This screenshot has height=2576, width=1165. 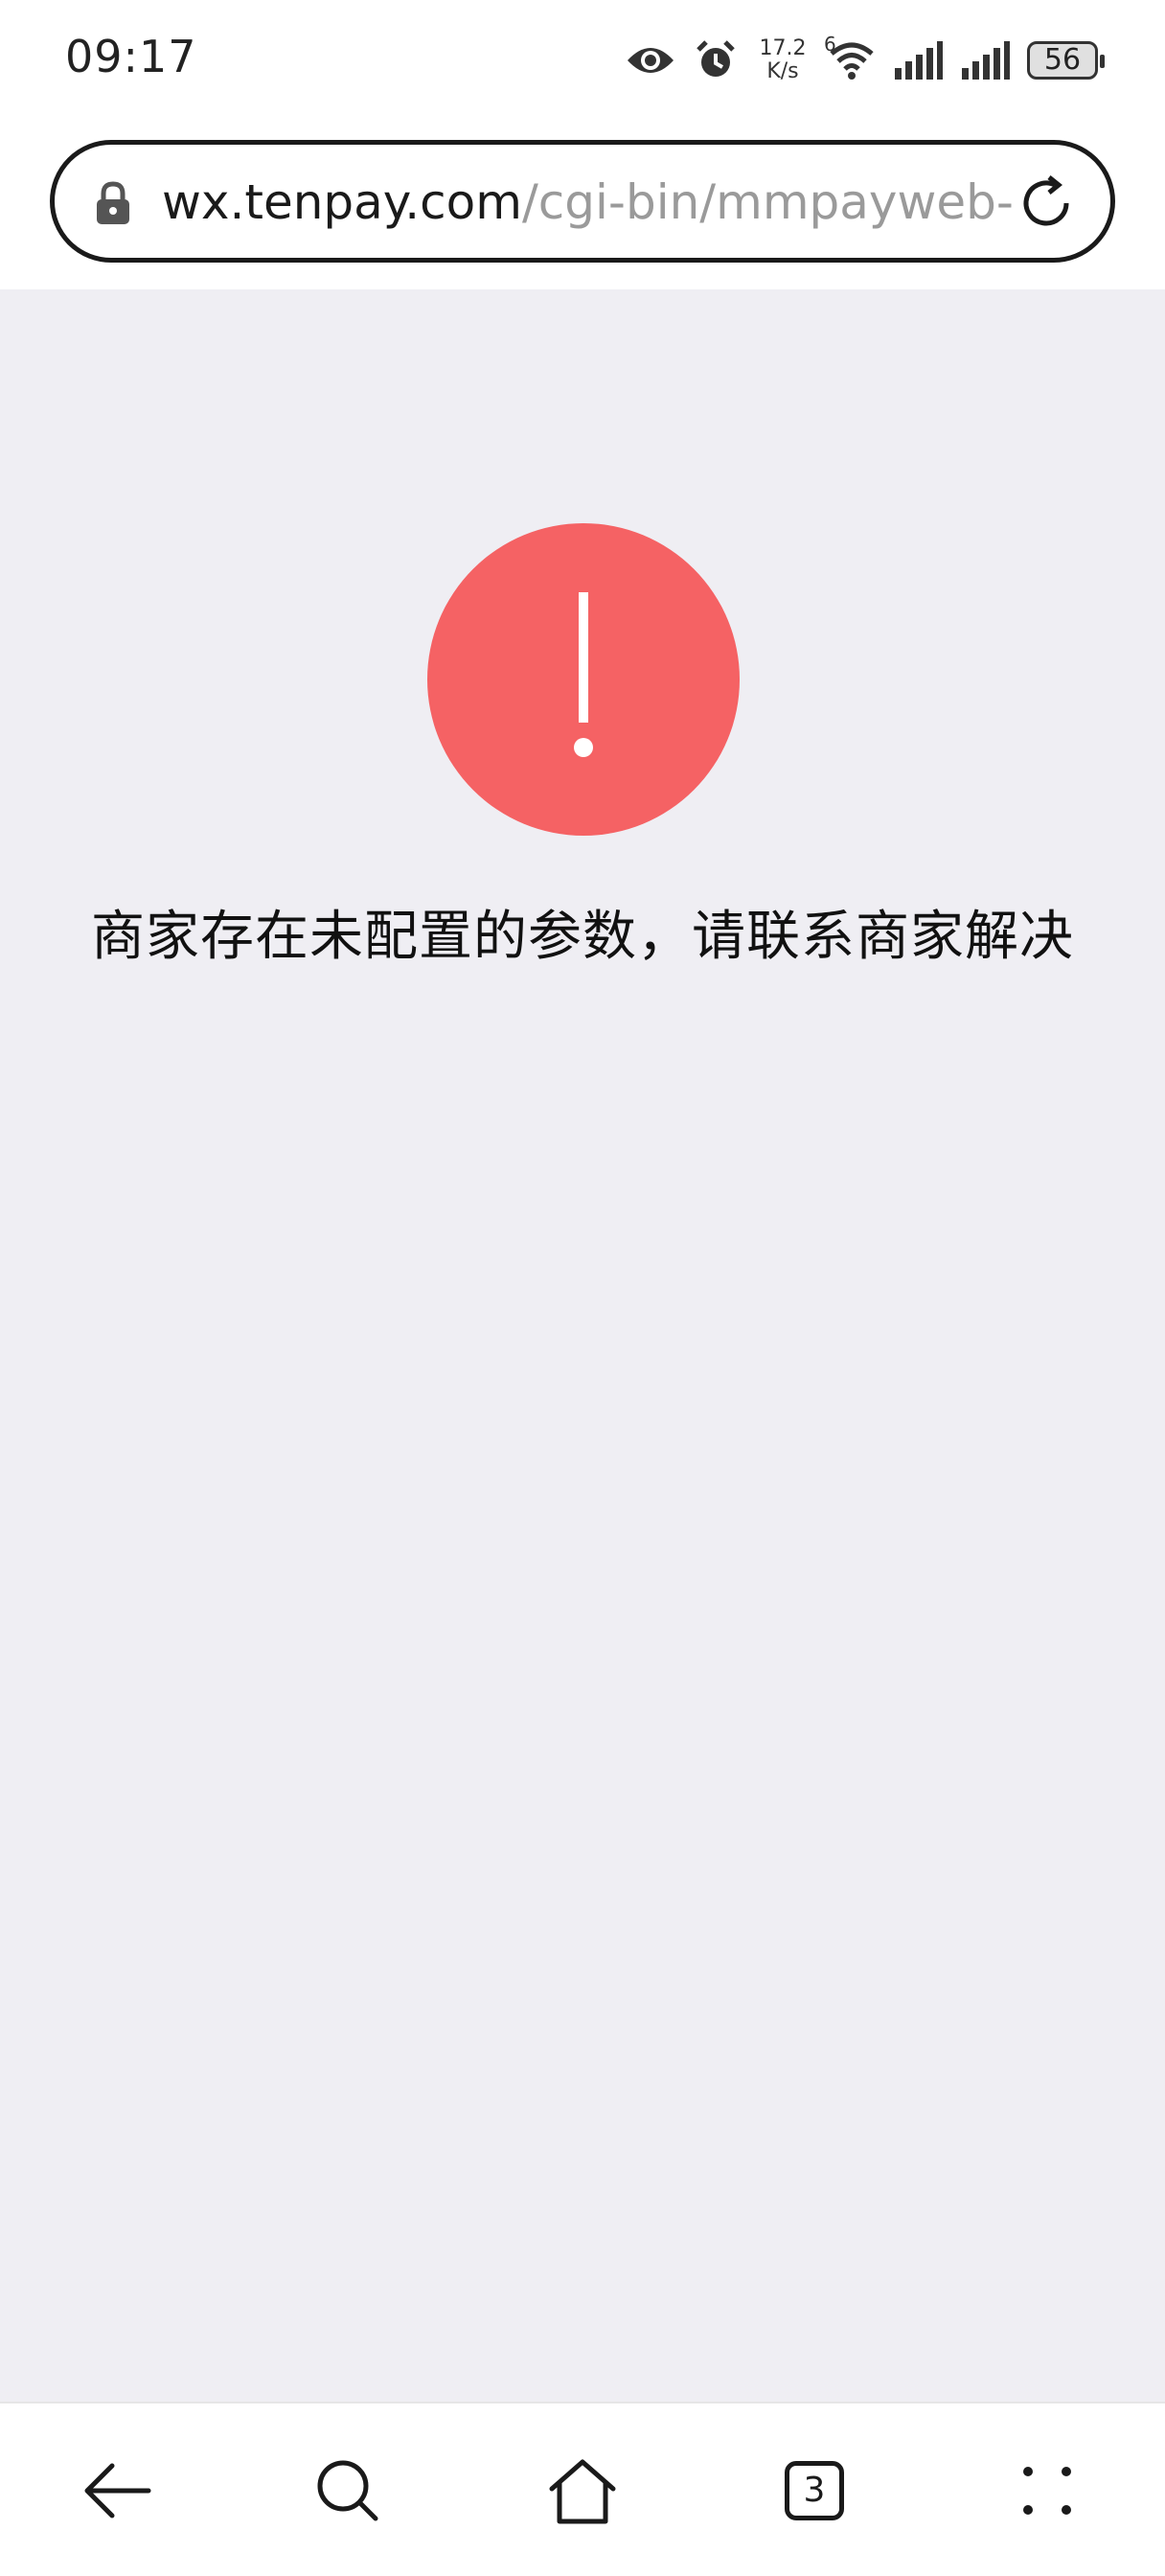 What do you see at coordinates (113, 205) in the screenshot?
I see `lock-icon` at bounding box center [113, 205].